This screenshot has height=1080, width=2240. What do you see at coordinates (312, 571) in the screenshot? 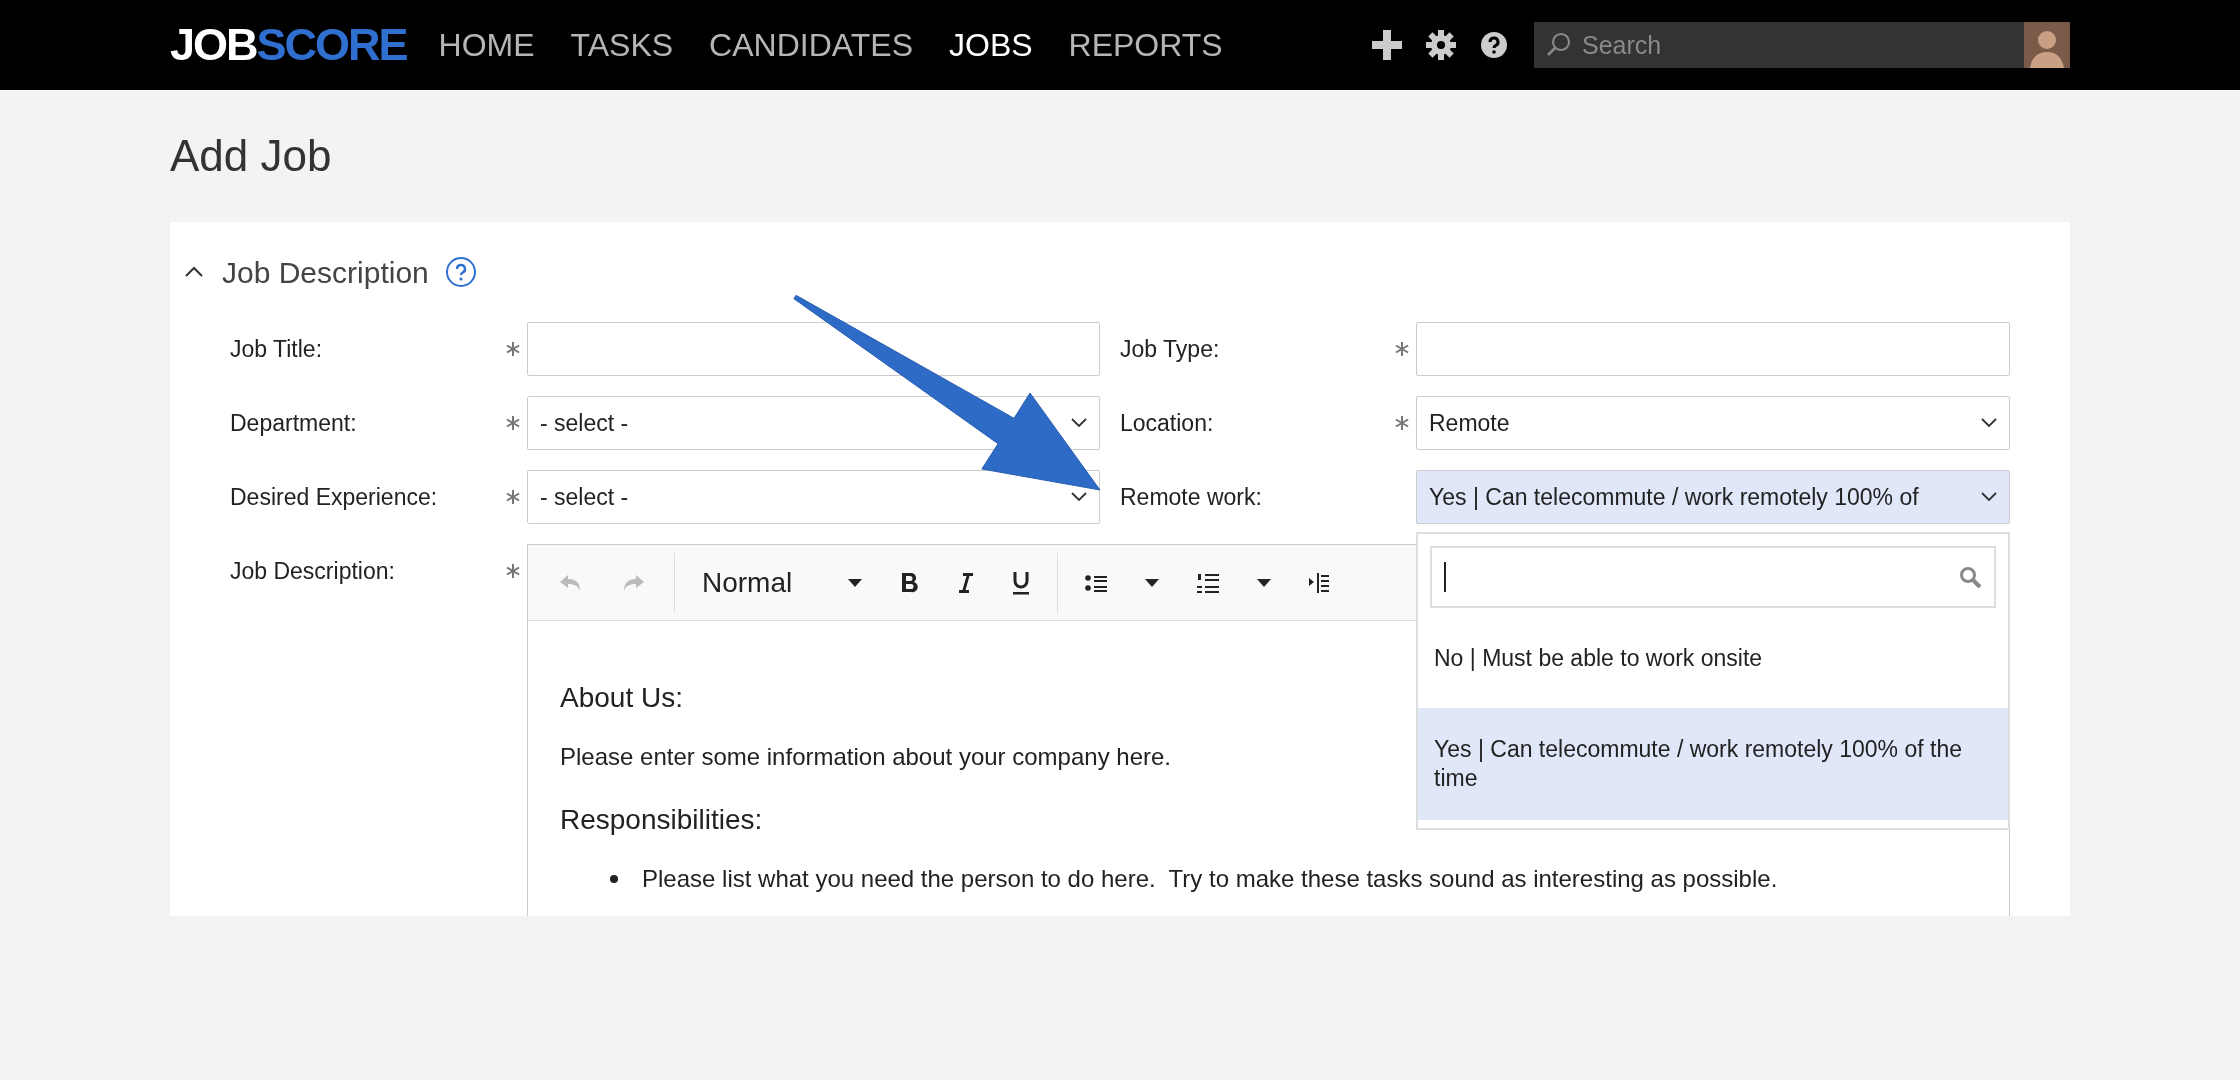
I see `field-label: Job Description:` at bounding box center [312, 571].